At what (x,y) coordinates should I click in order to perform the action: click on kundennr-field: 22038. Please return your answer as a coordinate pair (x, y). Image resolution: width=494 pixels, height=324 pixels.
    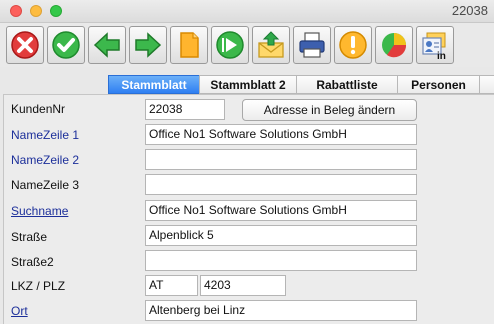
    Looking at the image, I should click on (185, 109).